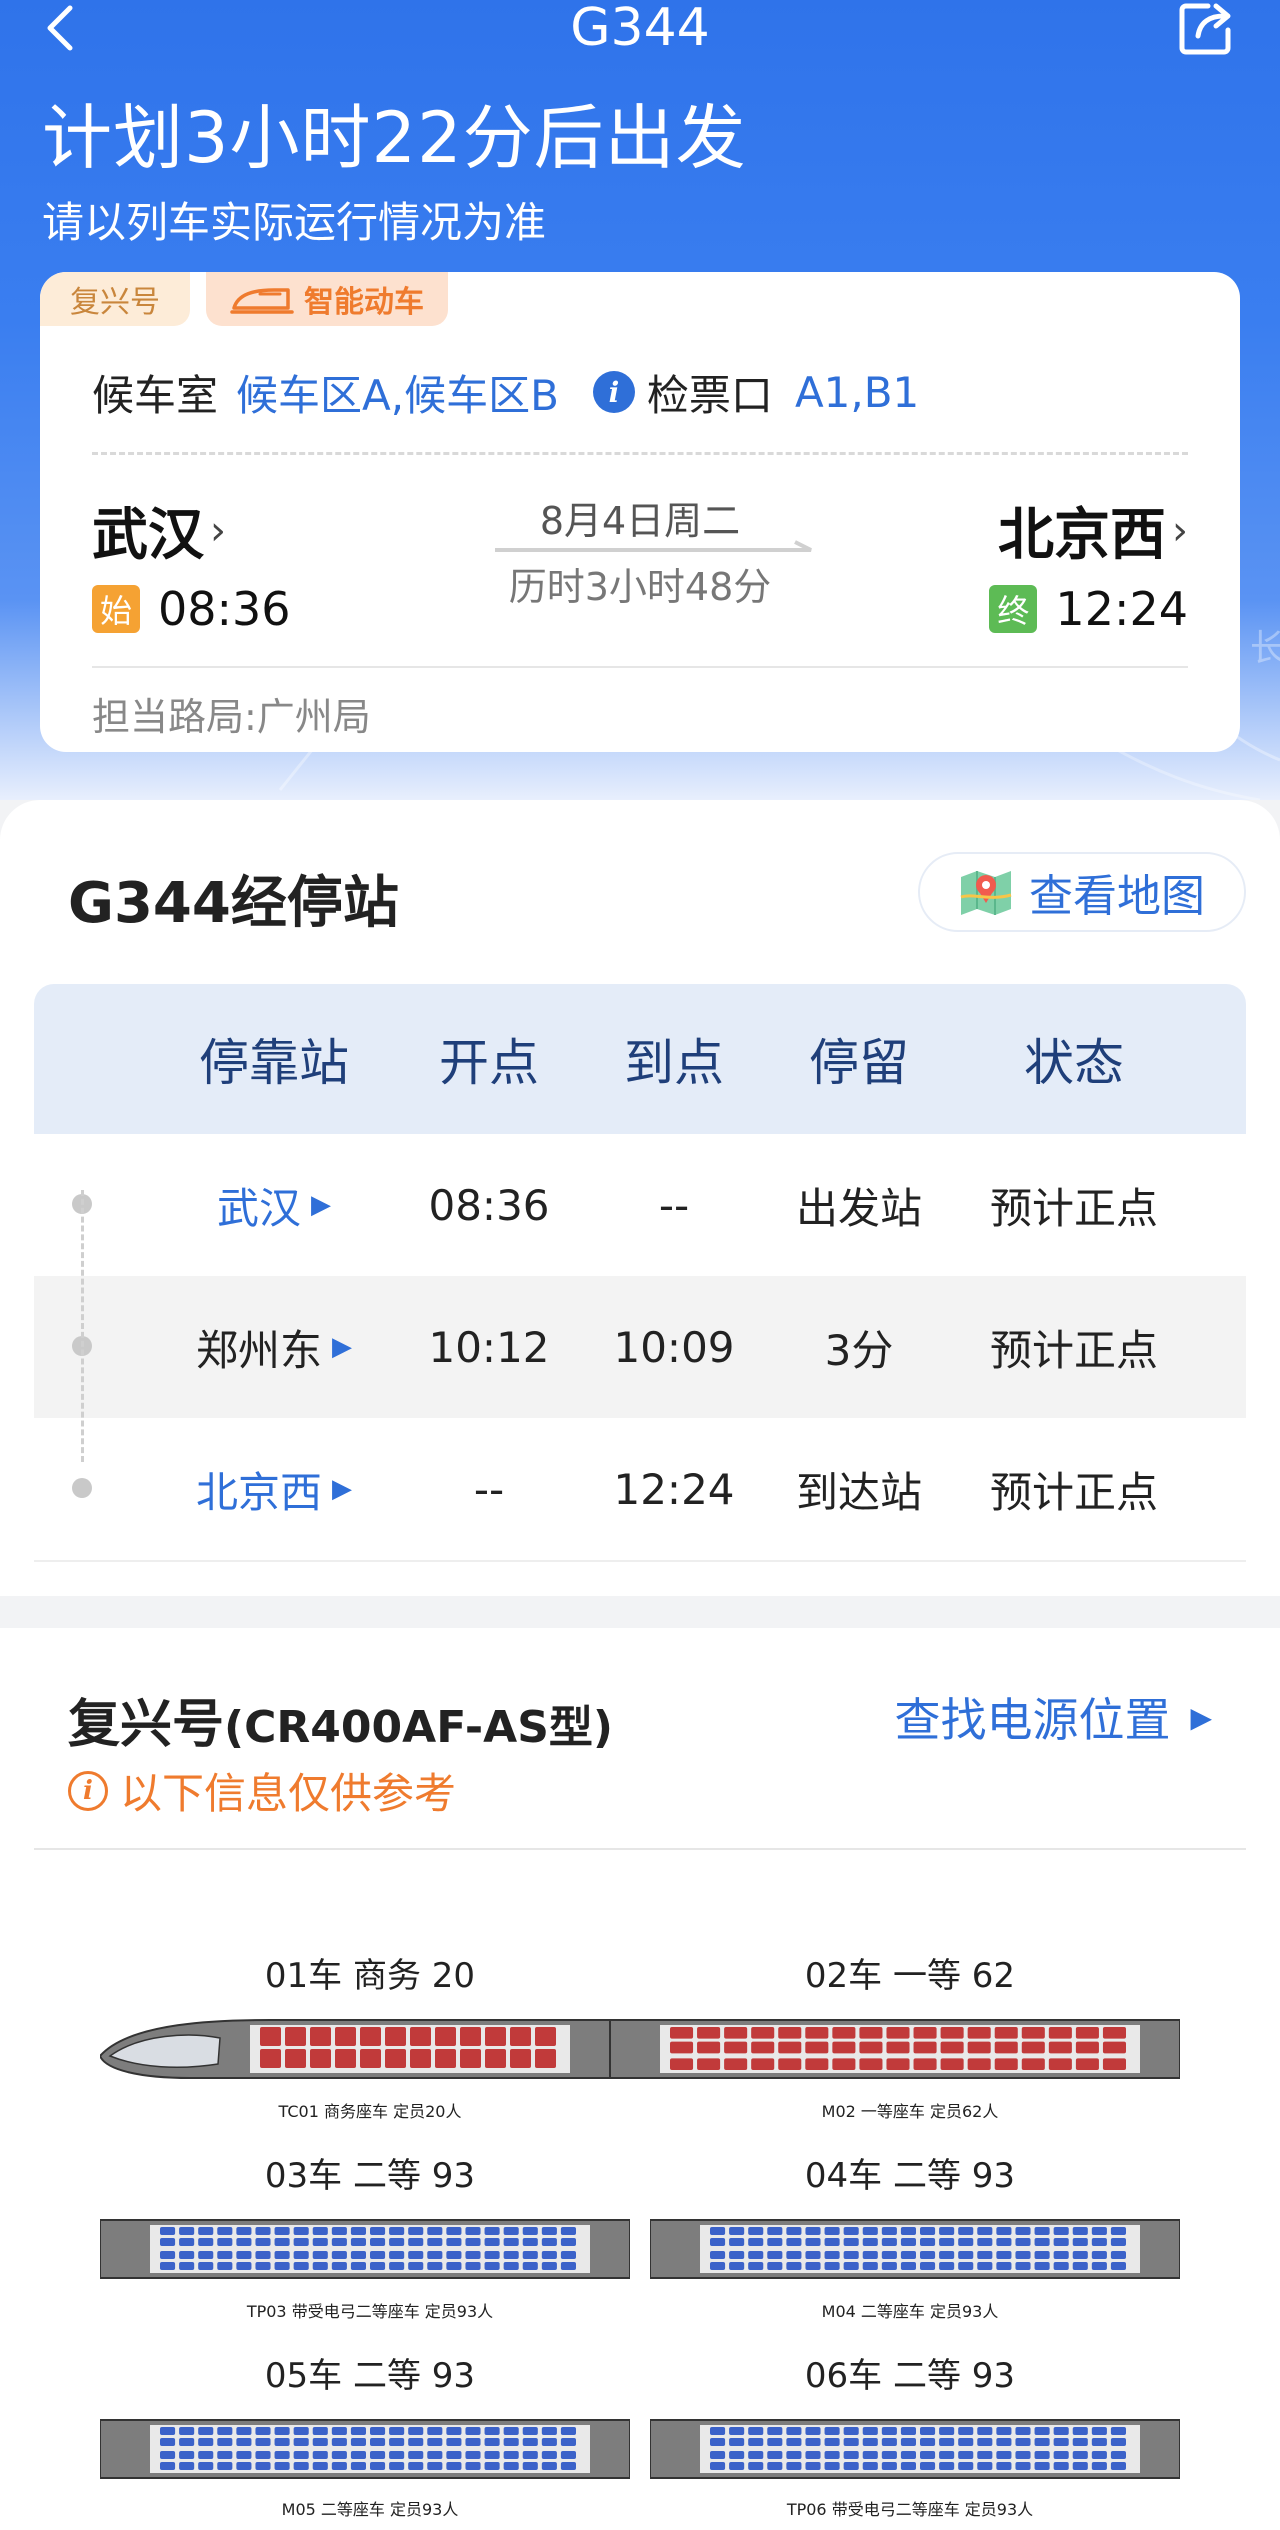  What do you see at coordinates (365, 2249) in the screenshot?
I see `coach-3-diagram` at bounding box center [365, 2249].